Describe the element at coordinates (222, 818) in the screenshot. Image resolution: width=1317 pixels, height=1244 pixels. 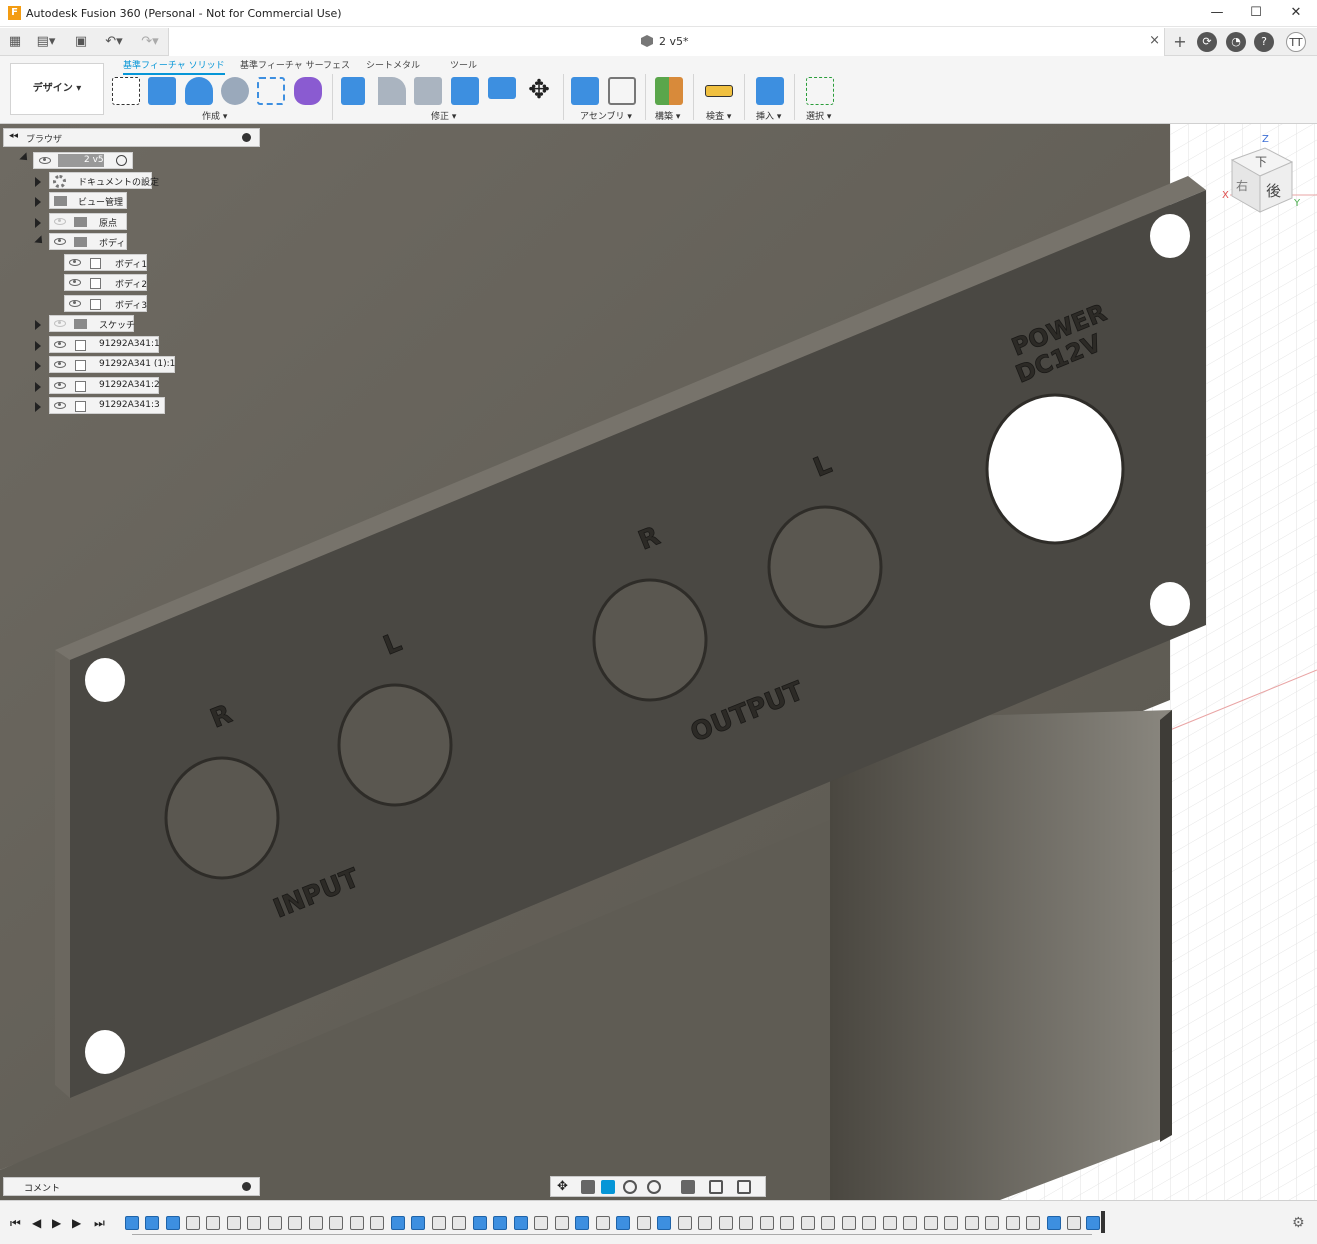
I see `input-r-jack-hole` at that location.